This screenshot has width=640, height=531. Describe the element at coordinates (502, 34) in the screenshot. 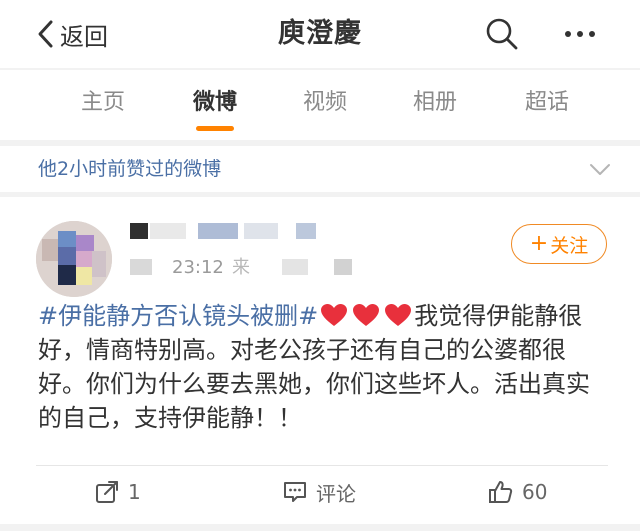

I see `search-icon` at that location.